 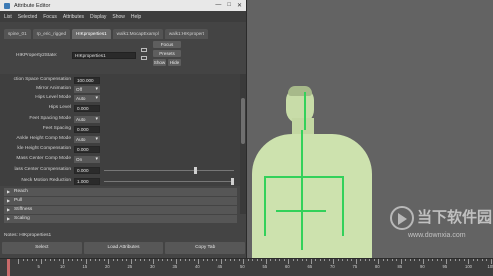 I want to click on show-button: Show, so click(x=159, y=62).